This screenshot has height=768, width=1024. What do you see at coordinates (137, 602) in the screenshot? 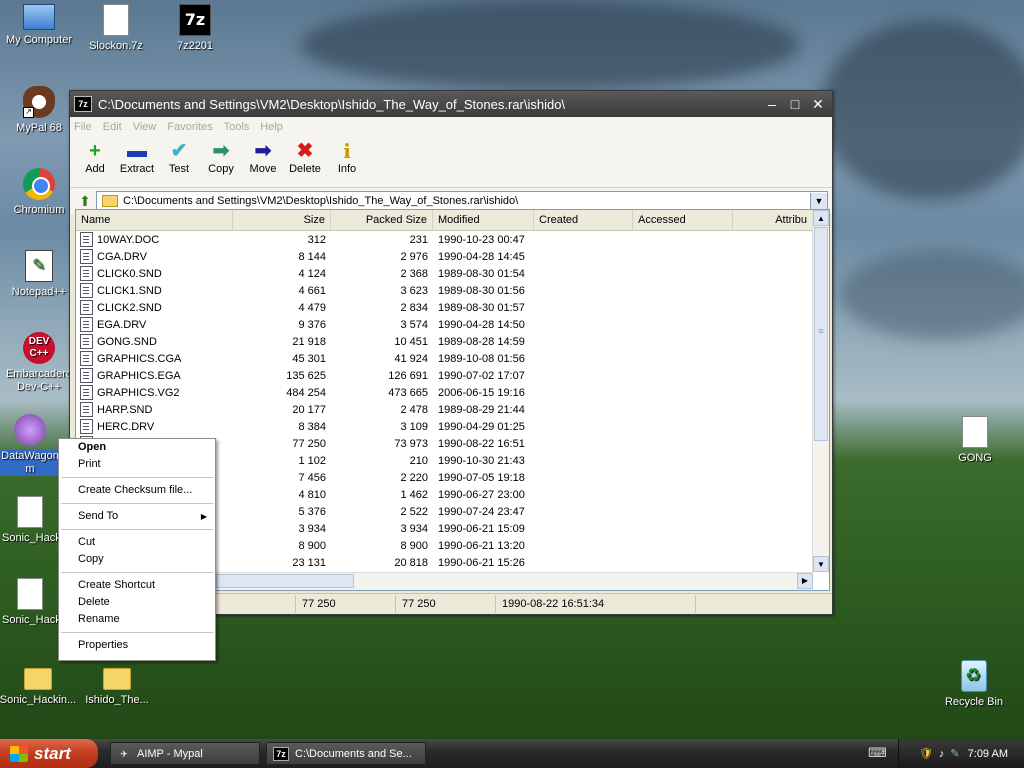
I see `menu-item-delete: Delete` at bounding box center [137, 602].